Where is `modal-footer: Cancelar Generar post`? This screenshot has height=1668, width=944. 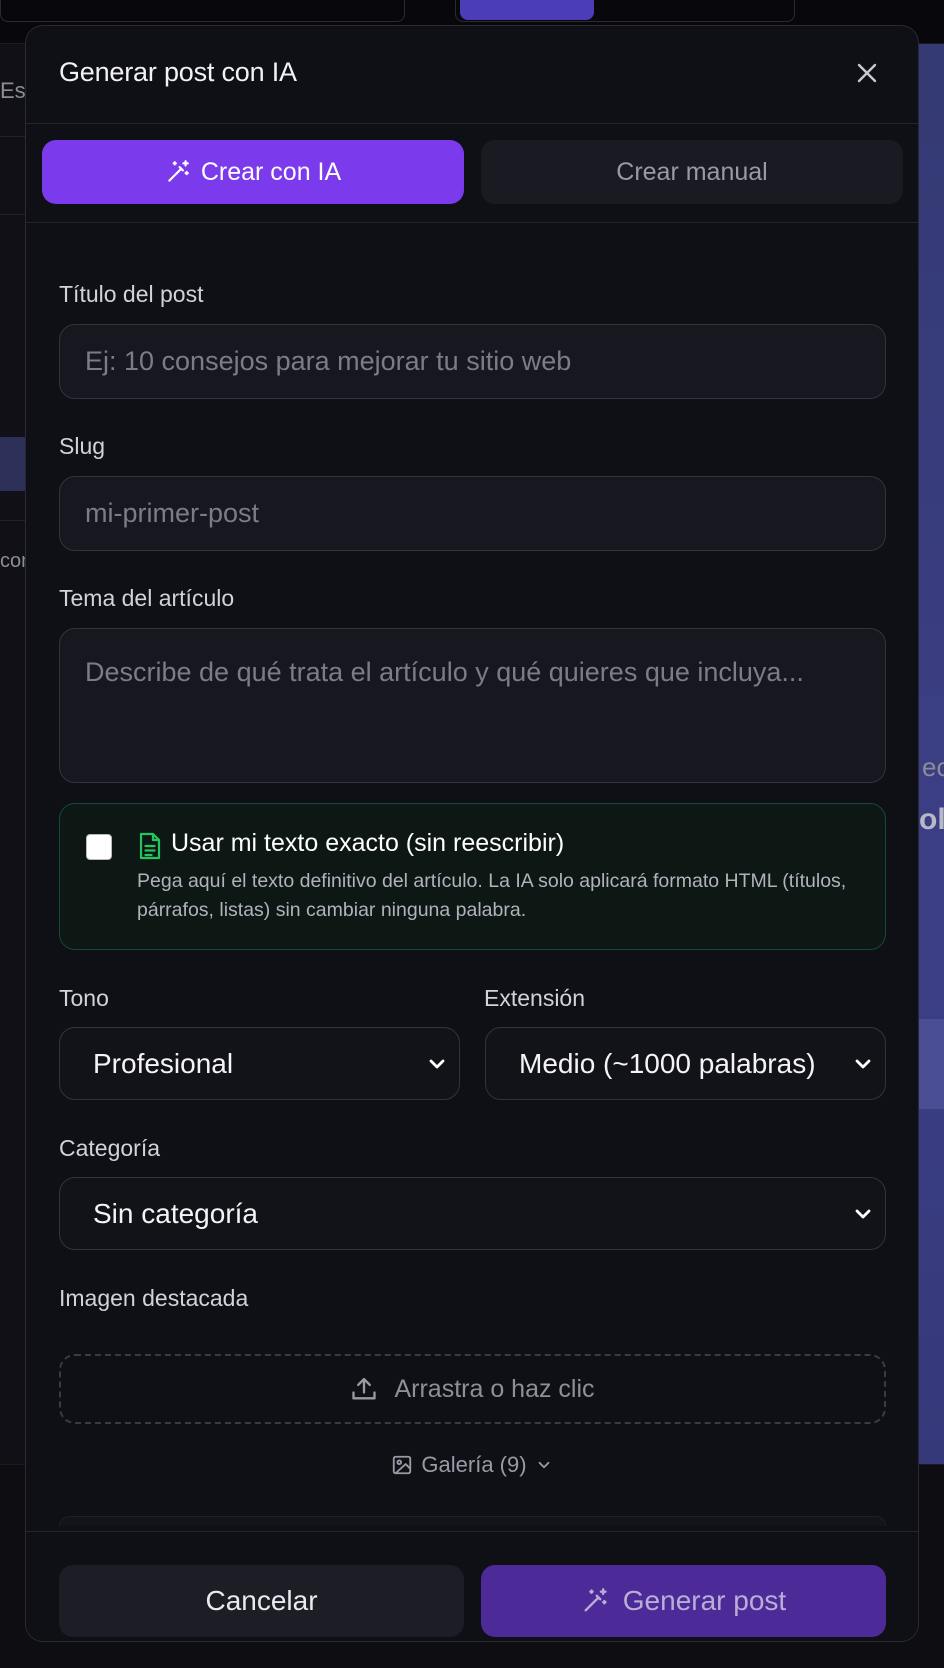
modal-footer: Cancelar Generar post is located at coordinates (472, 1586).